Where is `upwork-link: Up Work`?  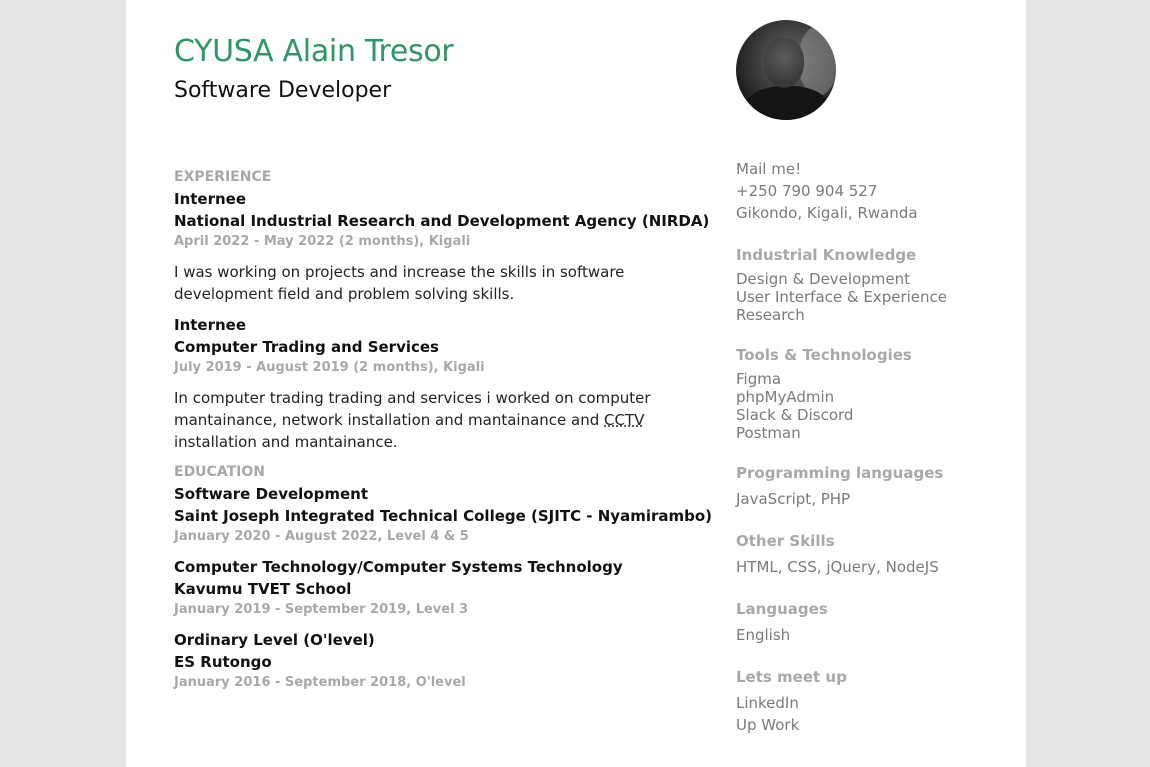
upwork-link: Up Work is located at coordinates (866, 725).